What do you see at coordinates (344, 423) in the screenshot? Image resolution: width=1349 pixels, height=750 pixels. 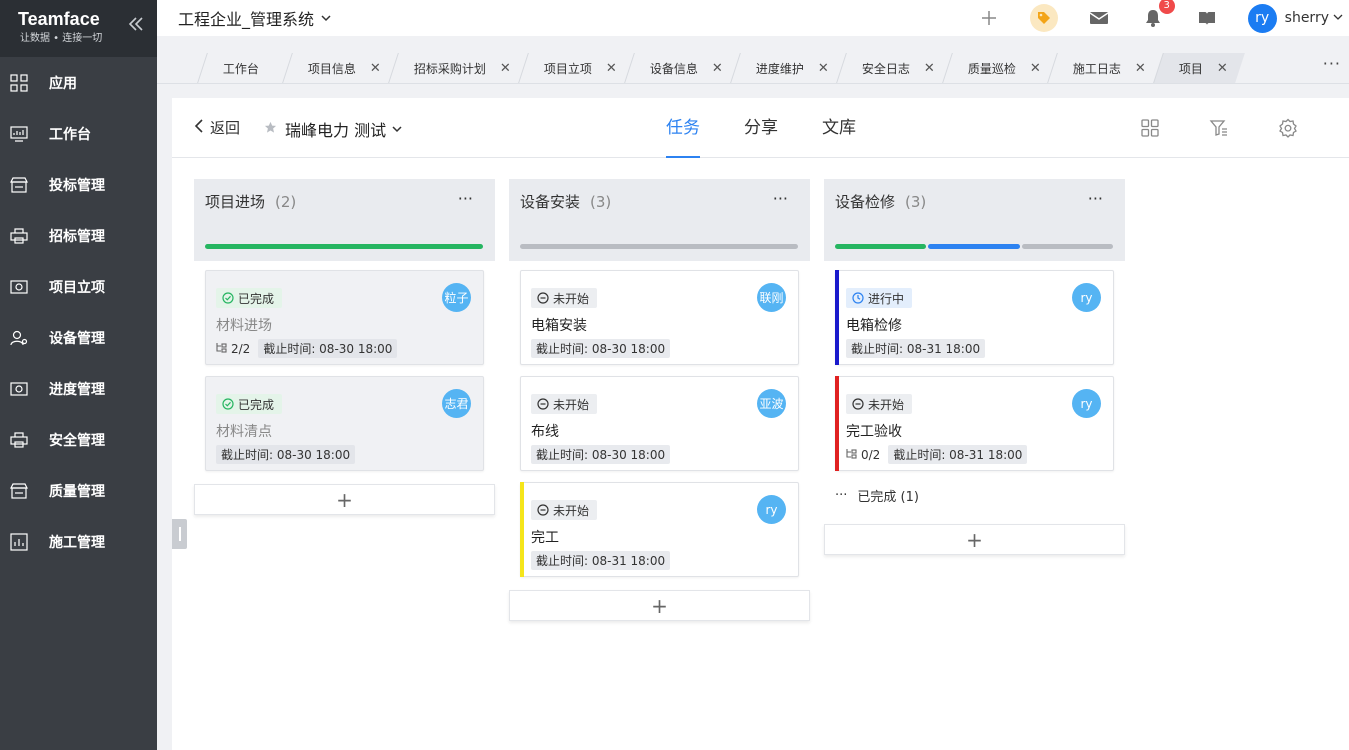 I see `task-card: 已完成 材料清点 截止时间: 08-30 18:00 志君` at bounding box center [344, 423].